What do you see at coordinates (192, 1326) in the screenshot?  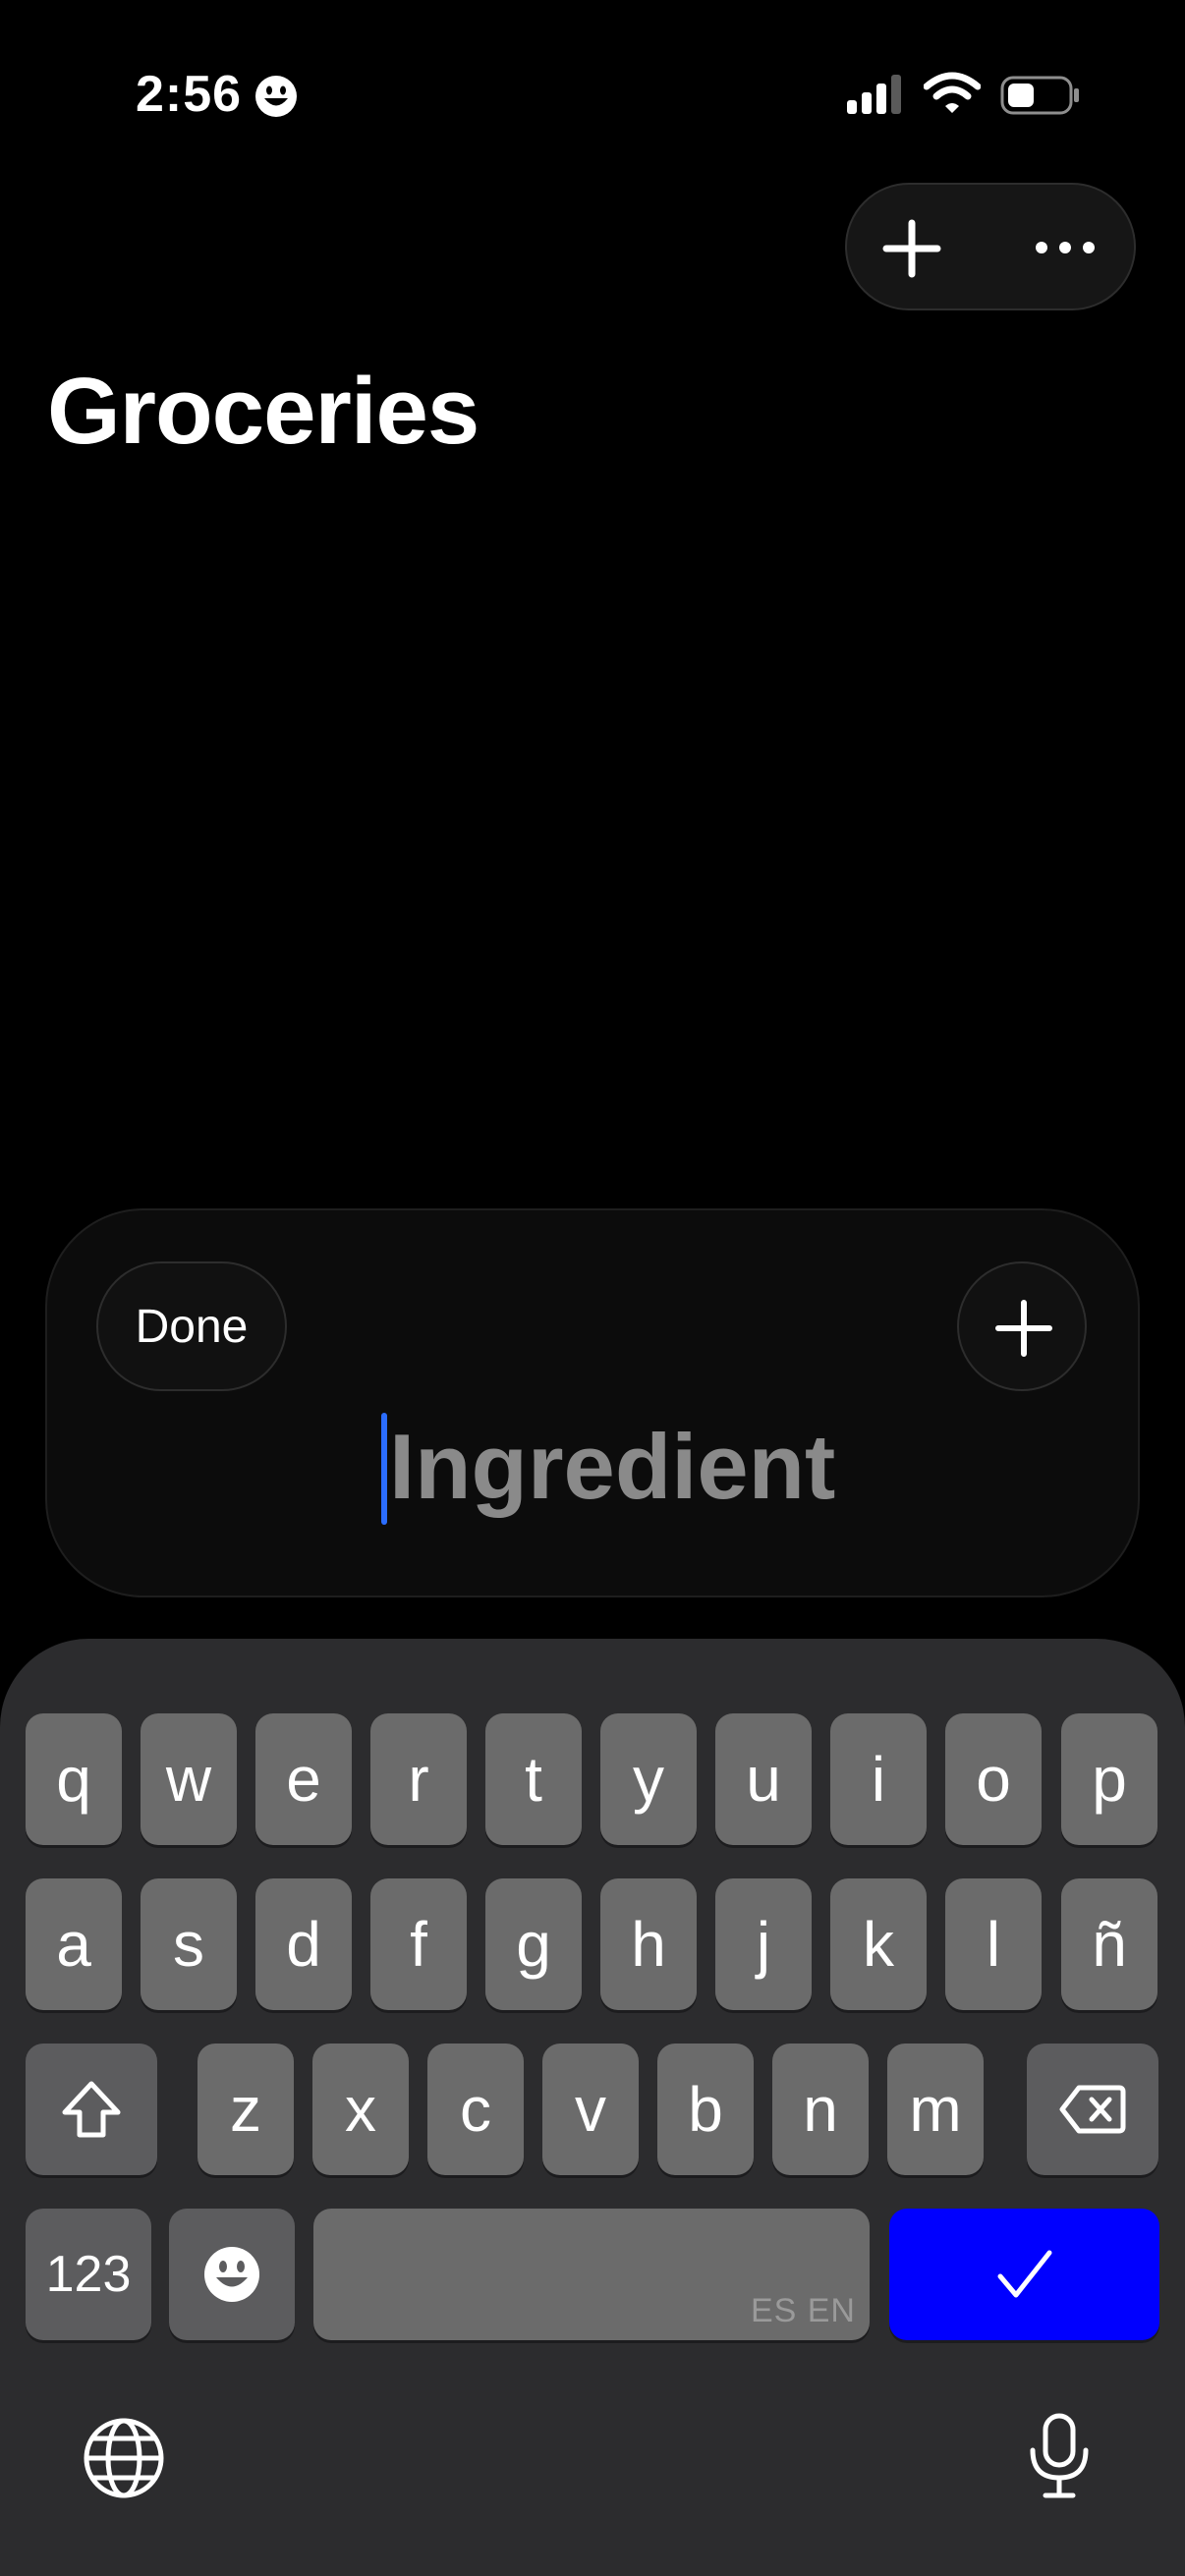 I see `done-button: Done` at bounding box center [192, 1326].